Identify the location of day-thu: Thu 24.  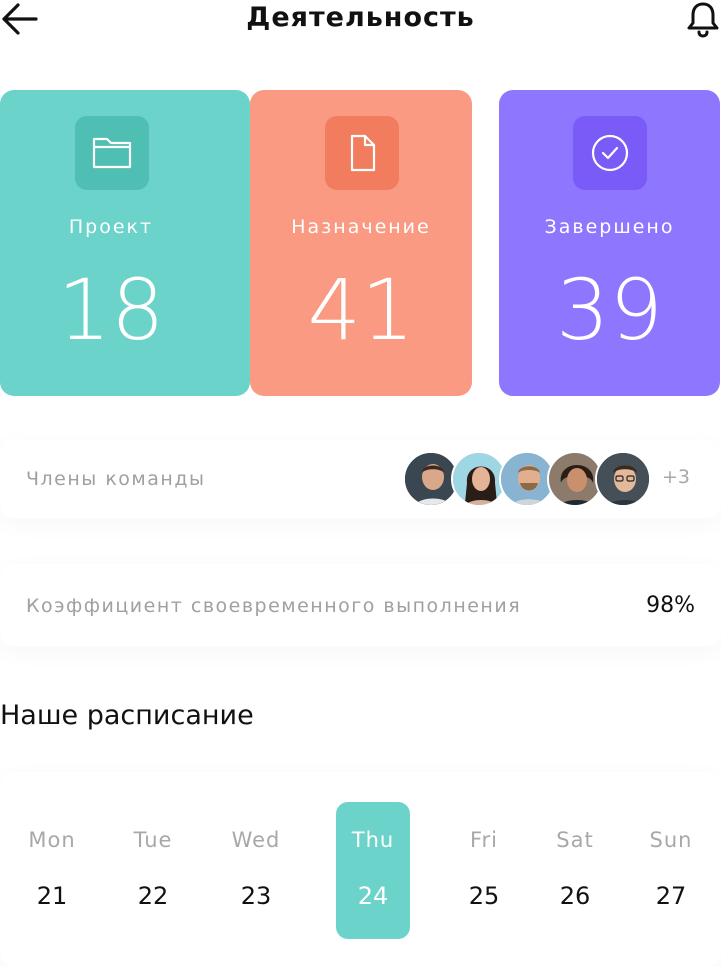
(373, 870).